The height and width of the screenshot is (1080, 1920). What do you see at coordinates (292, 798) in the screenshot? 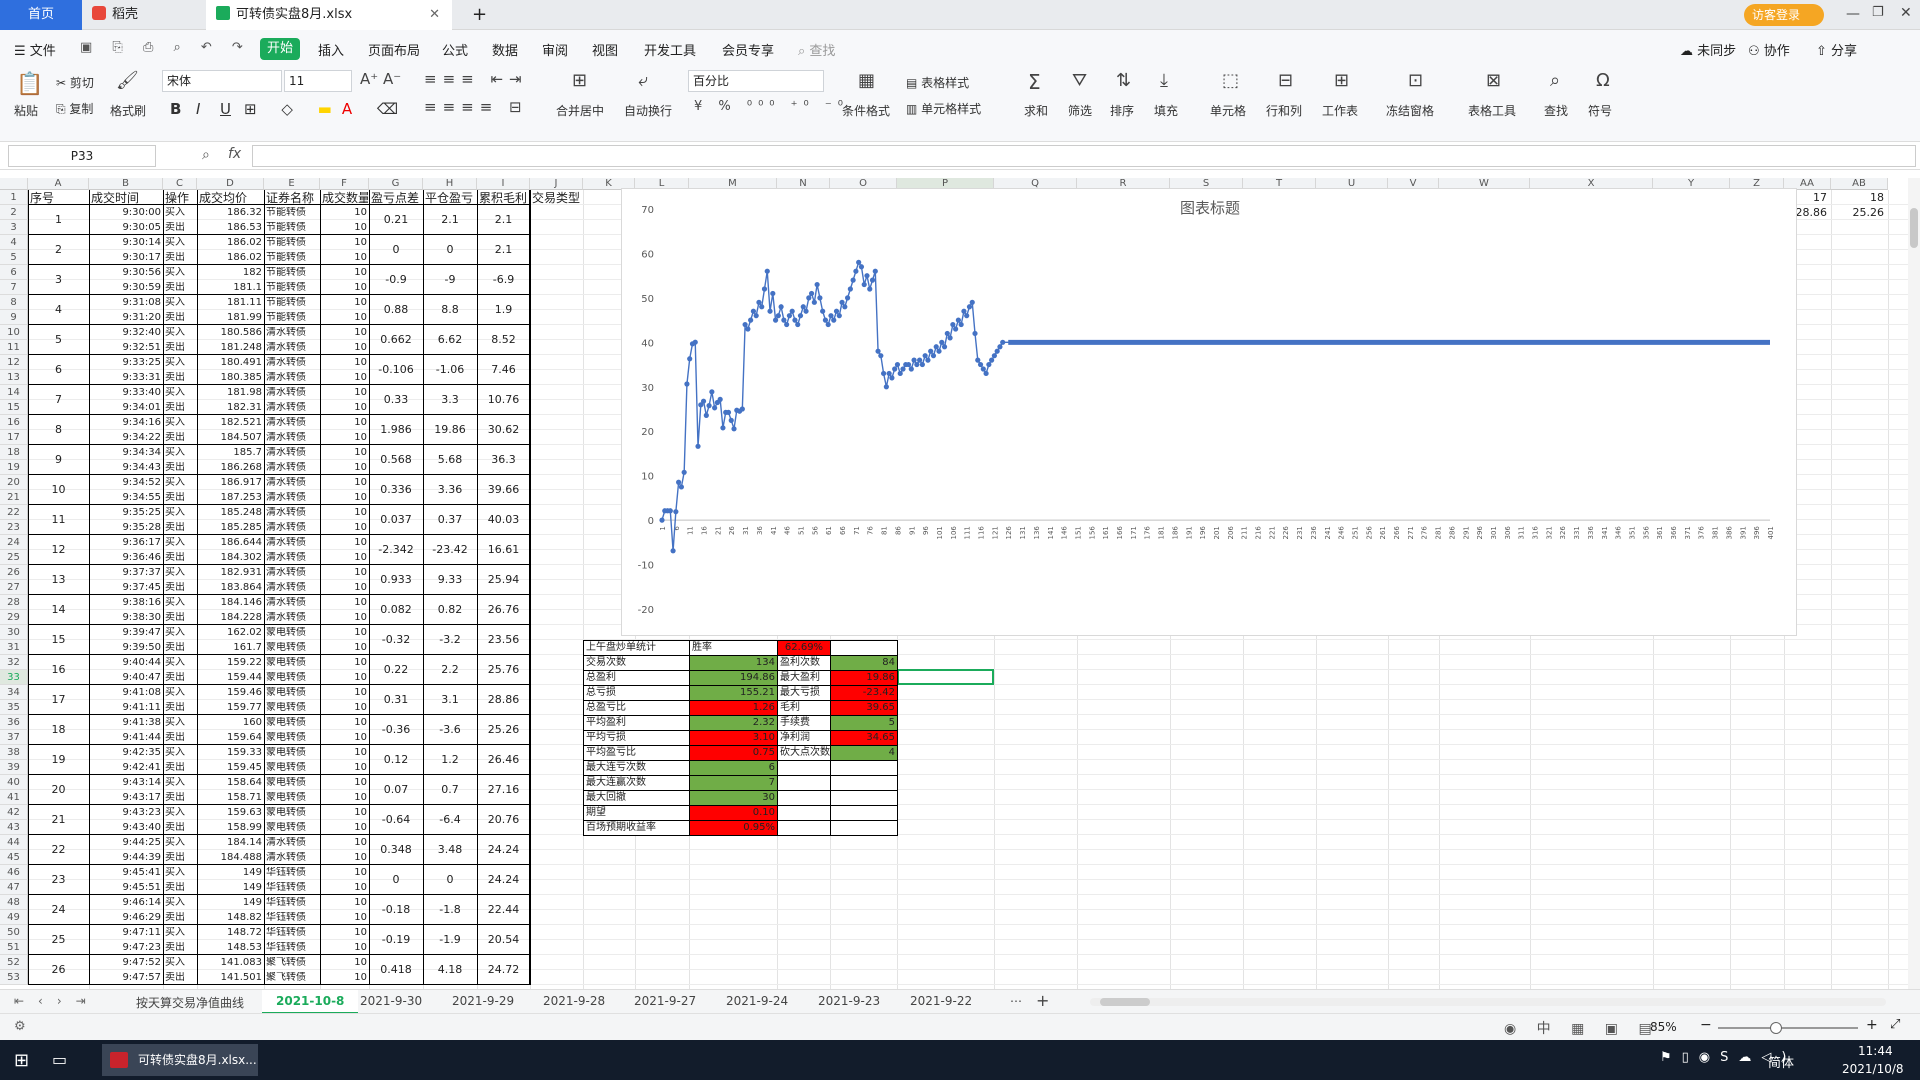
I see `trade-cell: 蒙电转债` at bounding box center [292, 798].